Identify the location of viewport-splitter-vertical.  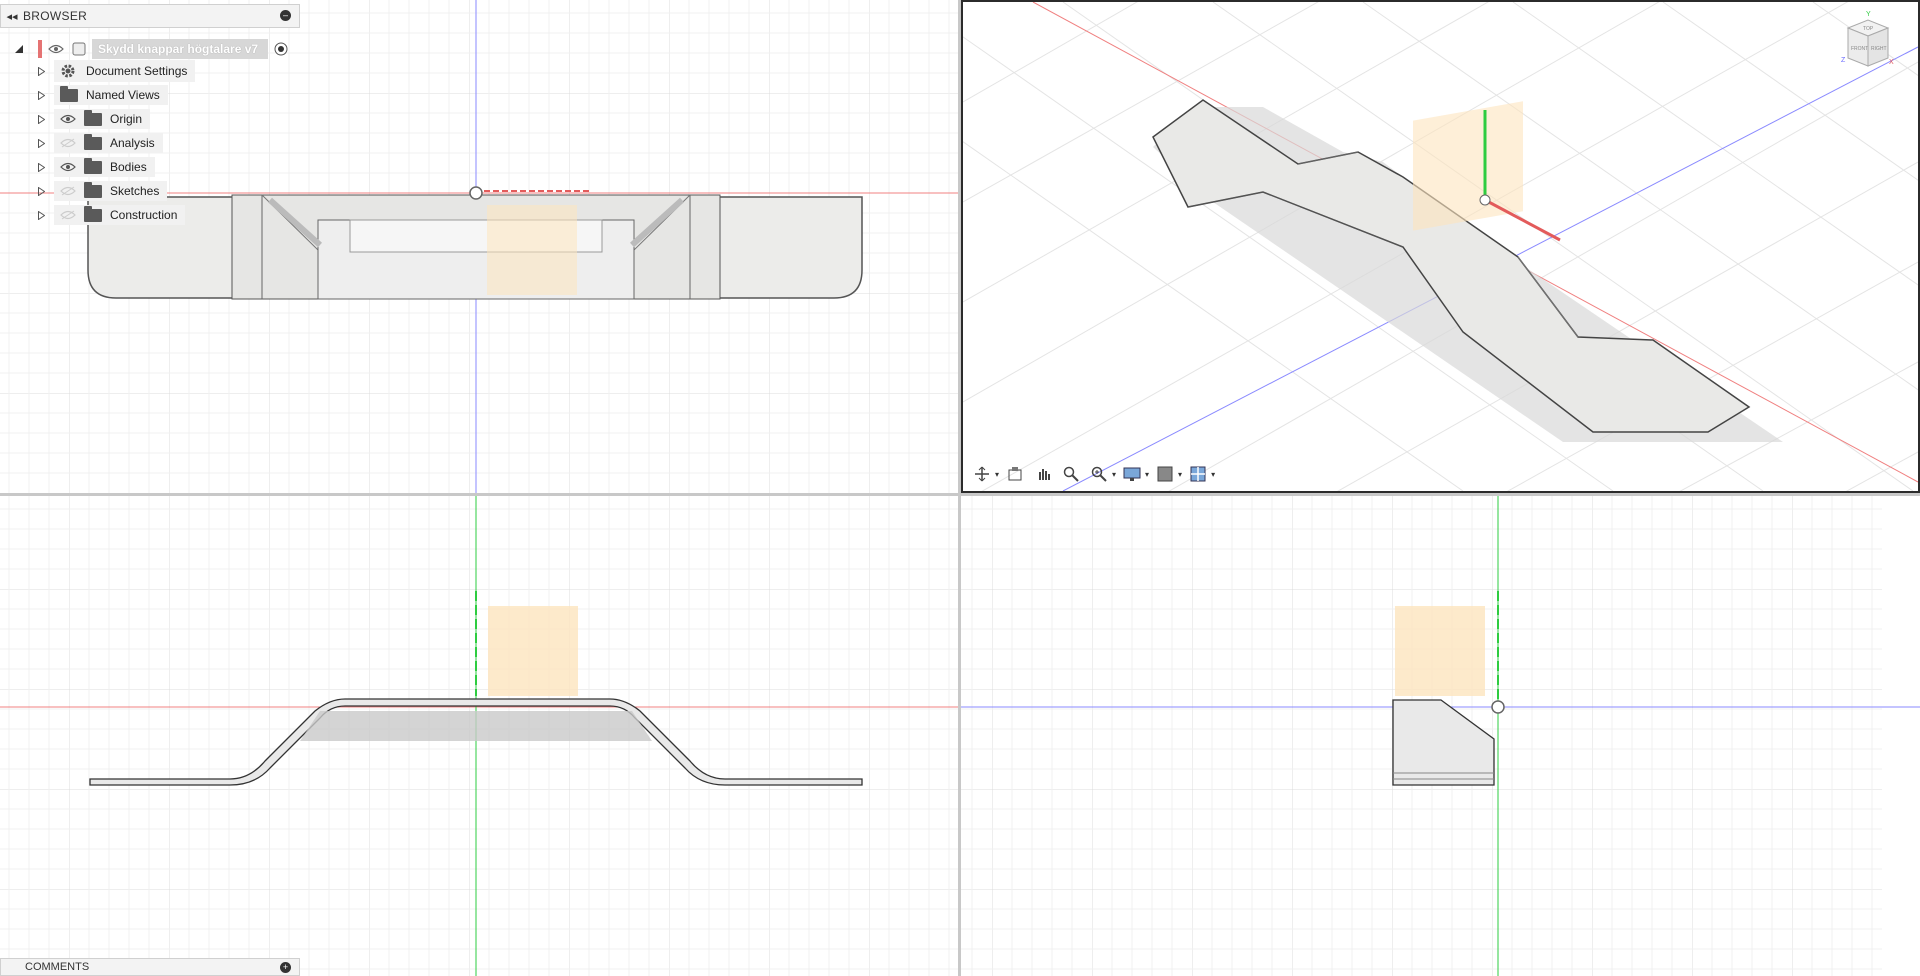
(959, 488).